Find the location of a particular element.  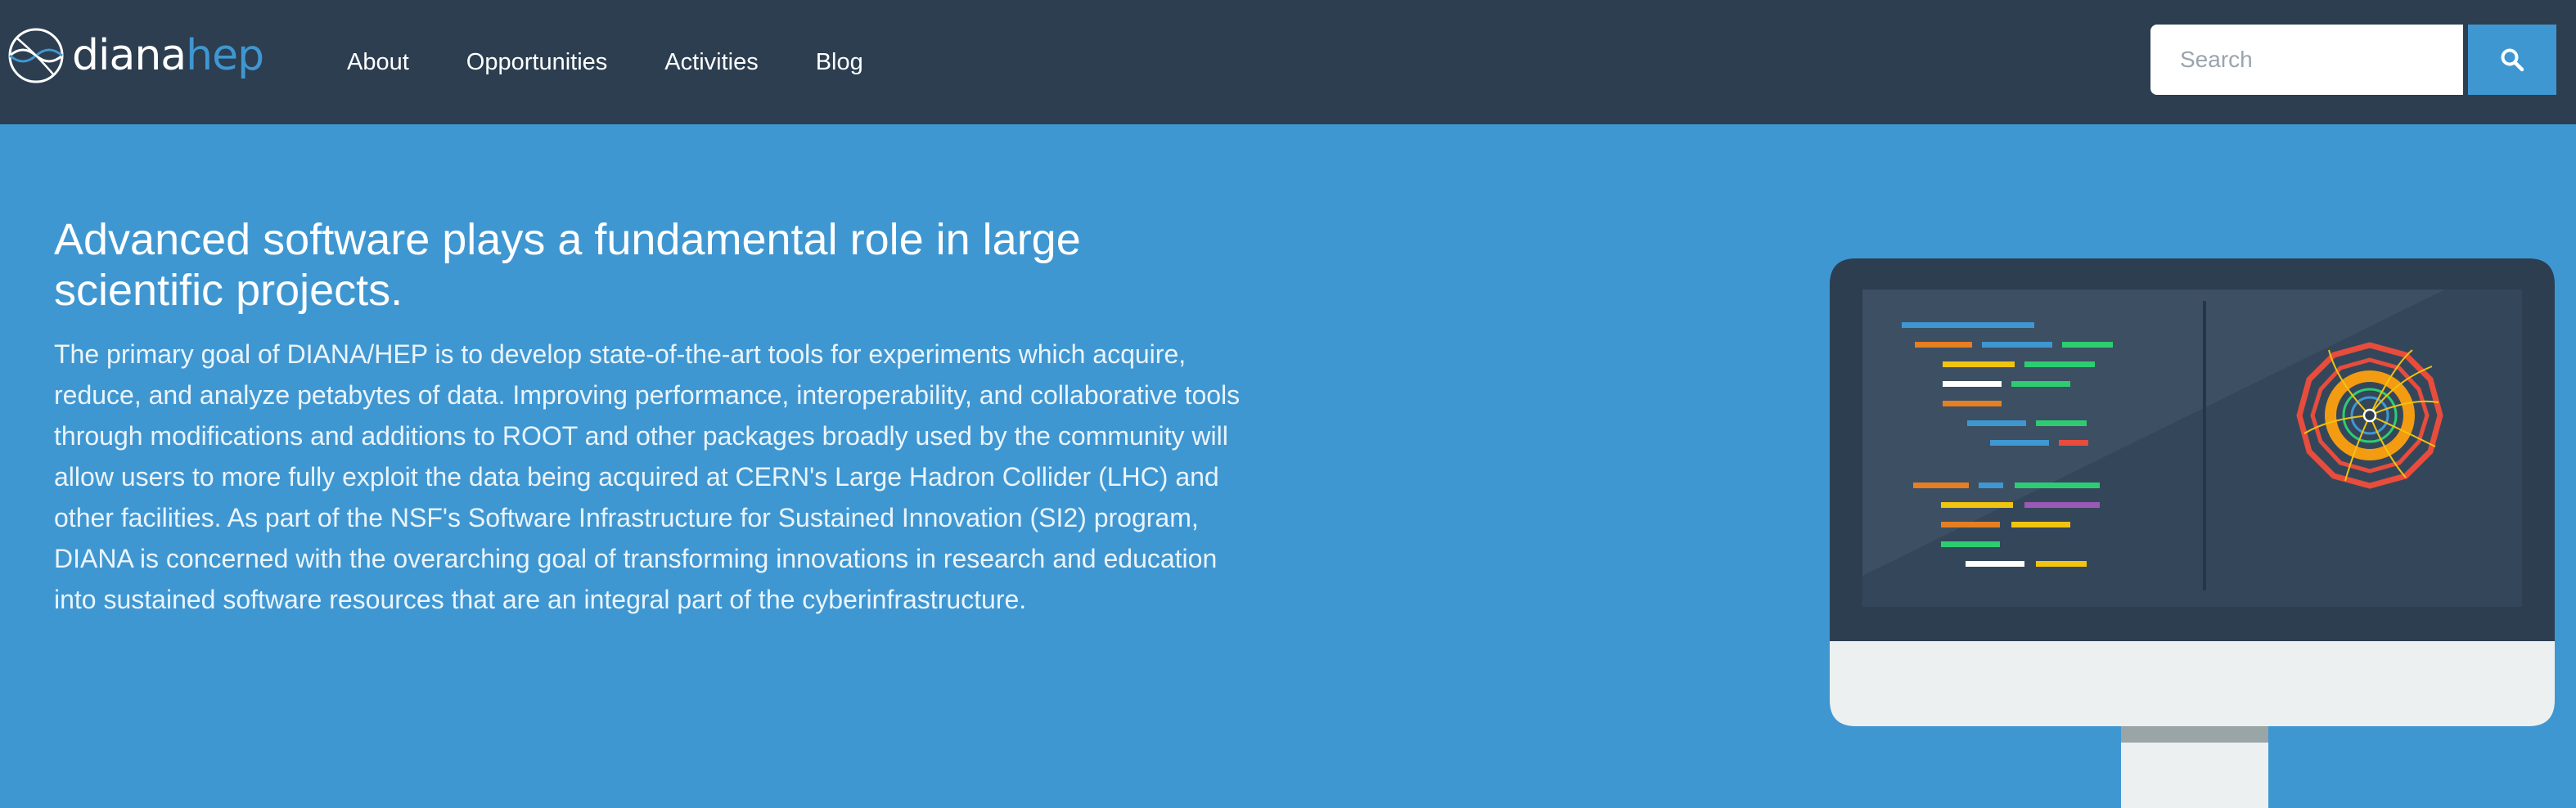

logo-primary: diana is located at coordinates (129, 55).